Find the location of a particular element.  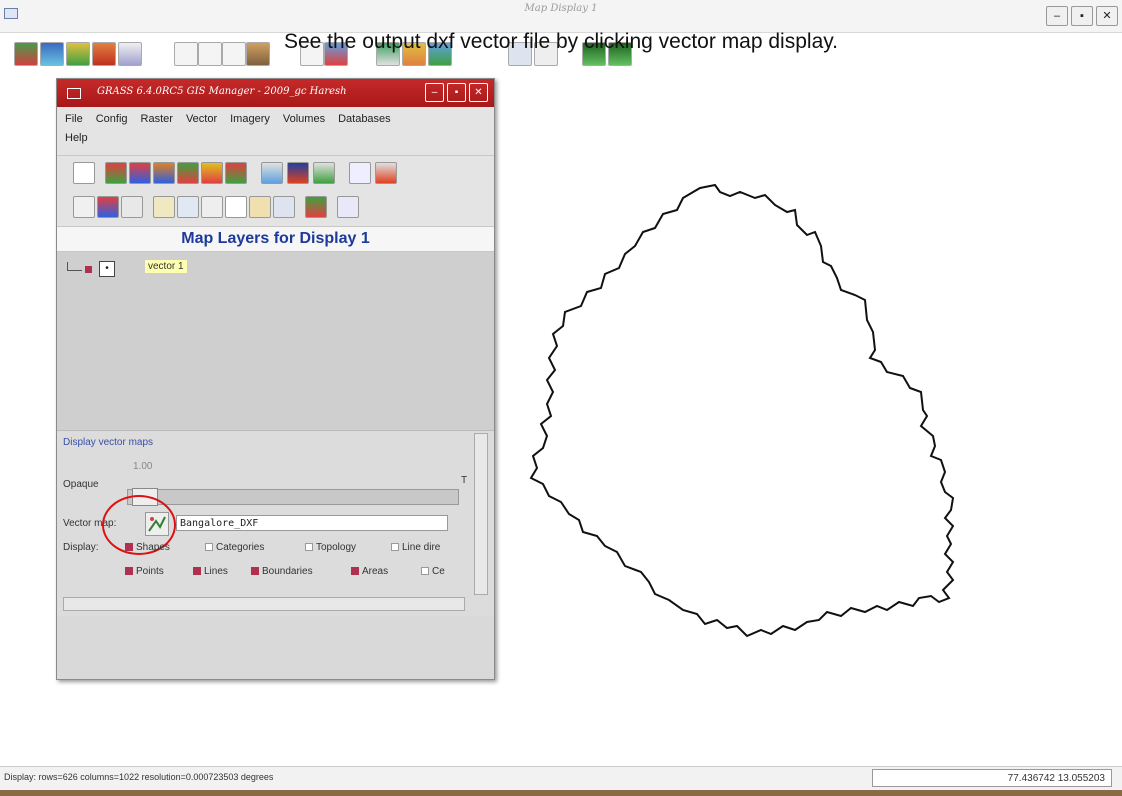

coordinates-display: 77.436742 13.055203 is located at coordinates (992, 778).